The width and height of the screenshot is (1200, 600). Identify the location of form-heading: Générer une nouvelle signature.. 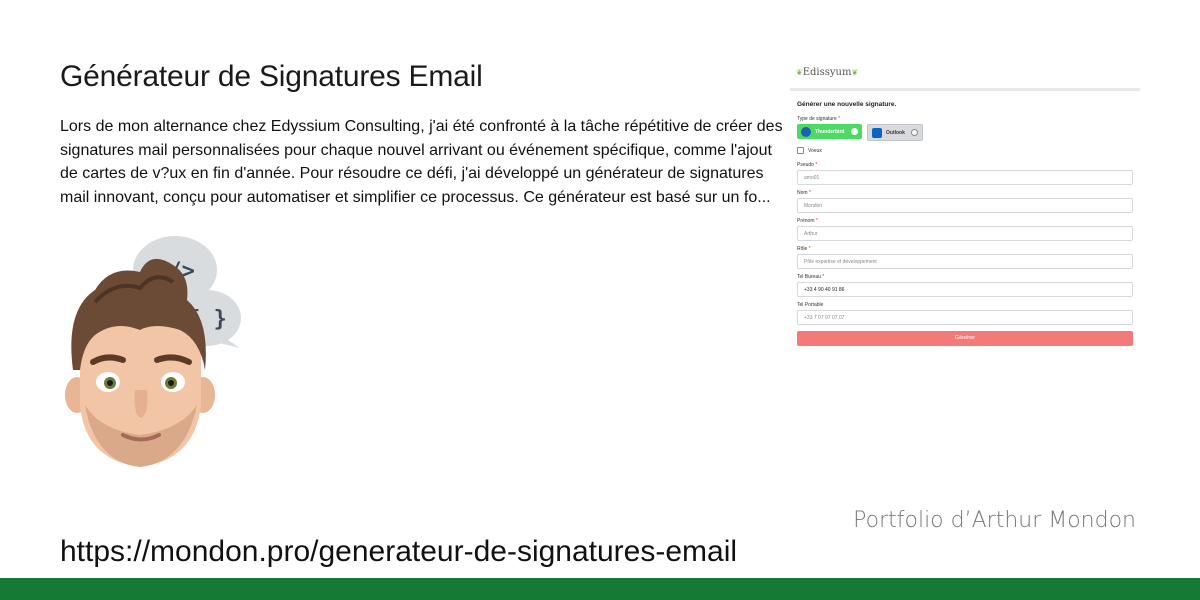
(847, 104).